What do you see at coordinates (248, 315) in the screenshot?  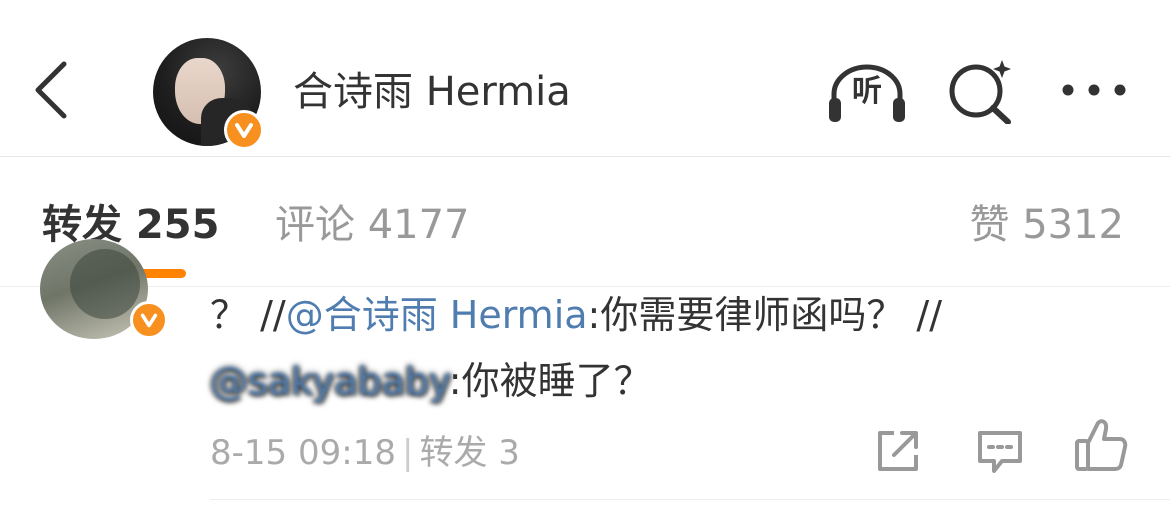 I see `repost-prefix: ？ //` at bounding box center [248, 315].